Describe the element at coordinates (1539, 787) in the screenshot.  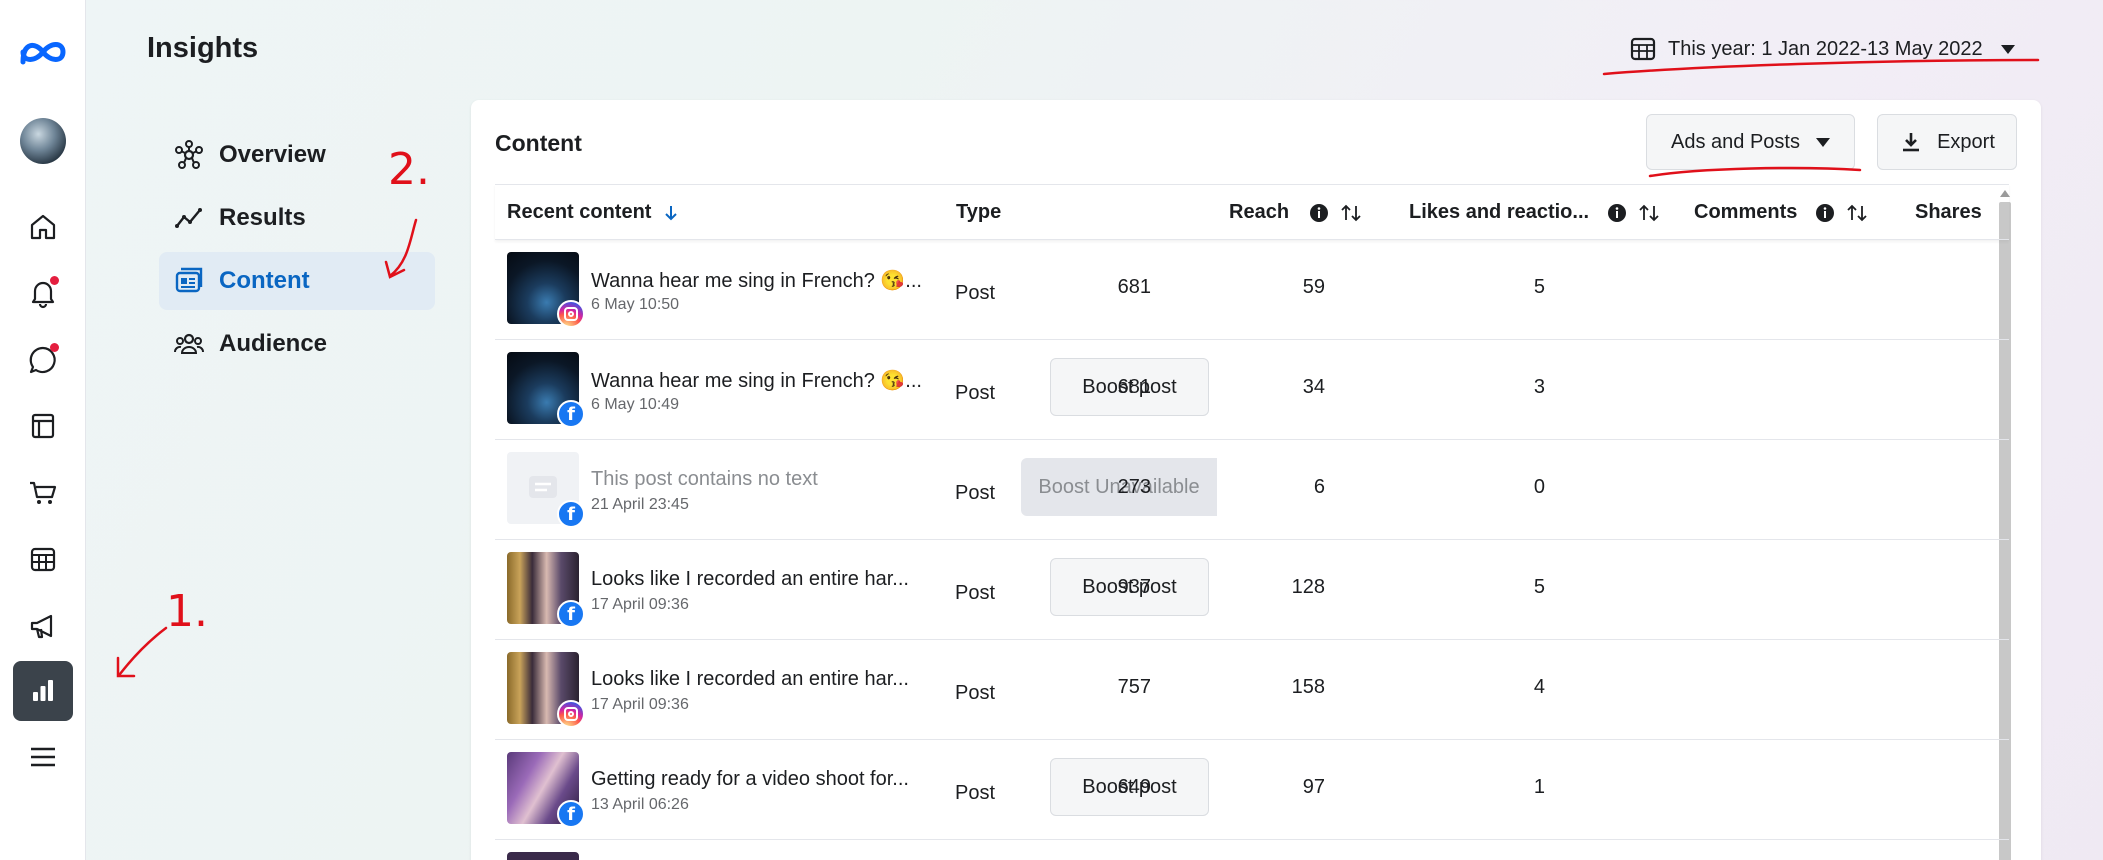
I see `comments-value: 1` at that location.